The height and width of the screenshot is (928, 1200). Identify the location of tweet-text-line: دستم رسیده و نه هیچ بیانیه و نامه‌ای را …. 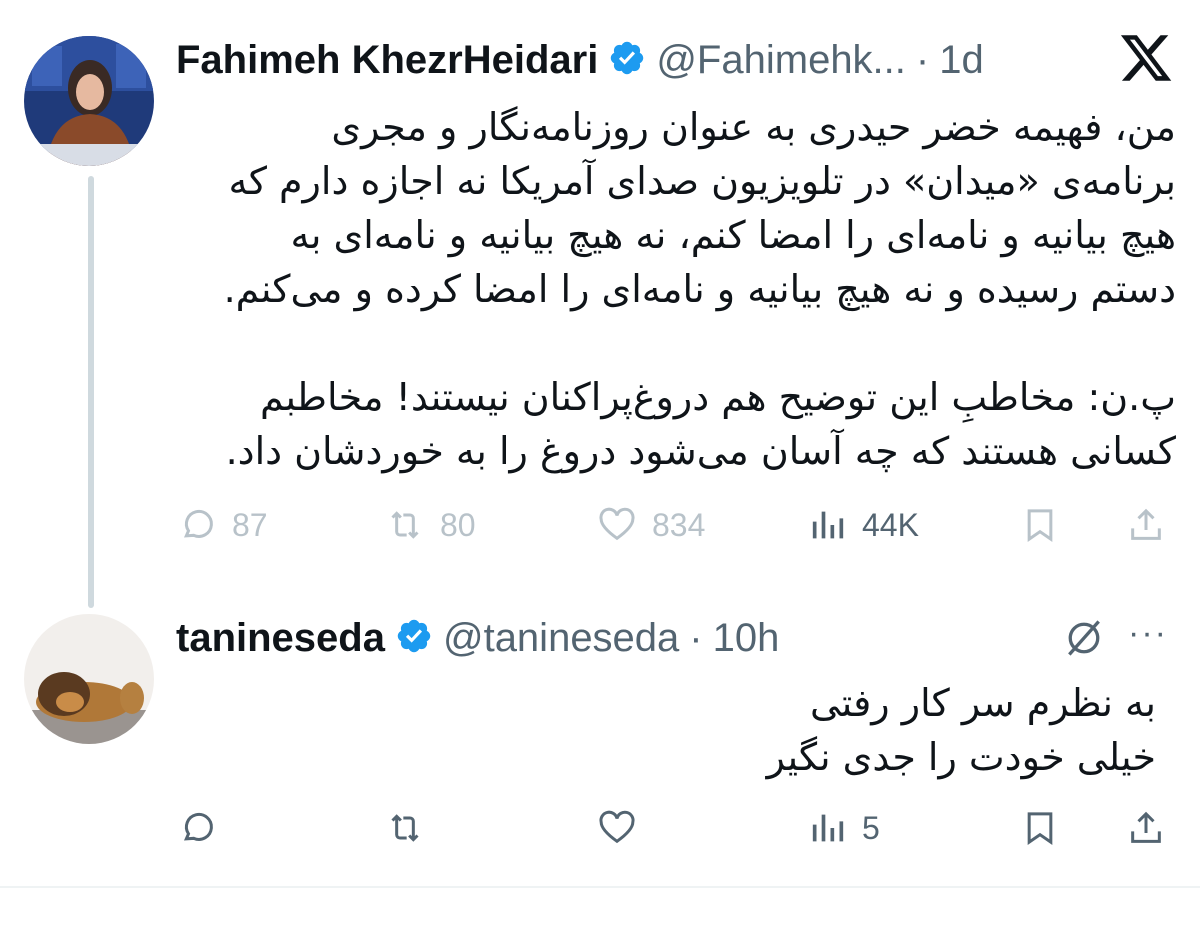
(699, 289).